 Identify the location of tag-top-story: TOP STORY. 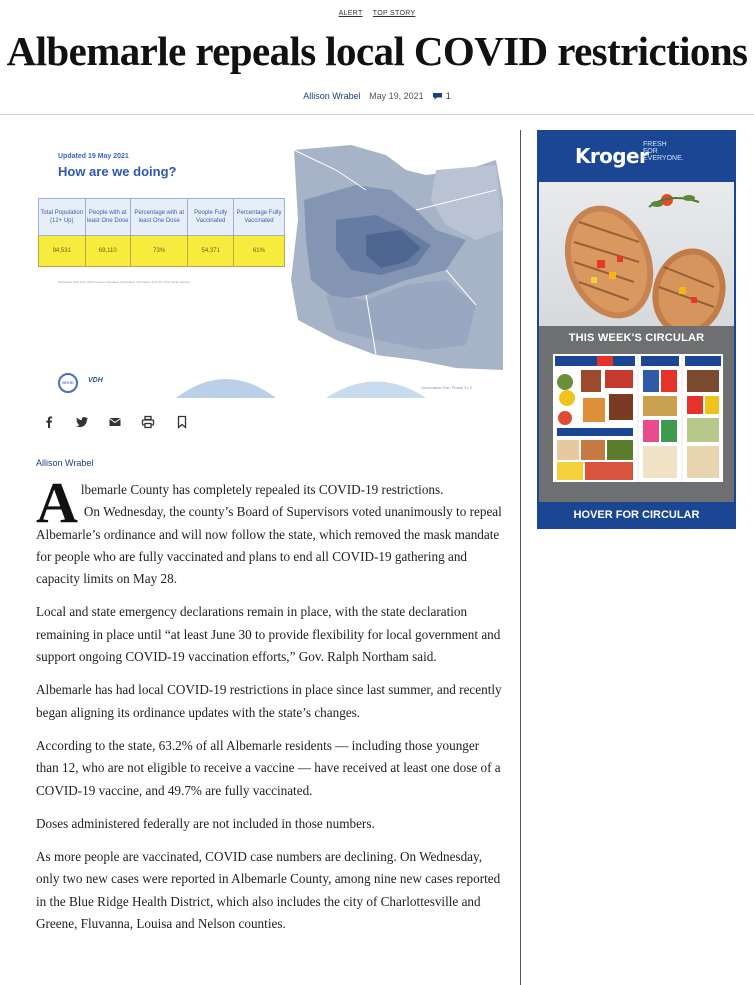
(394, 13).